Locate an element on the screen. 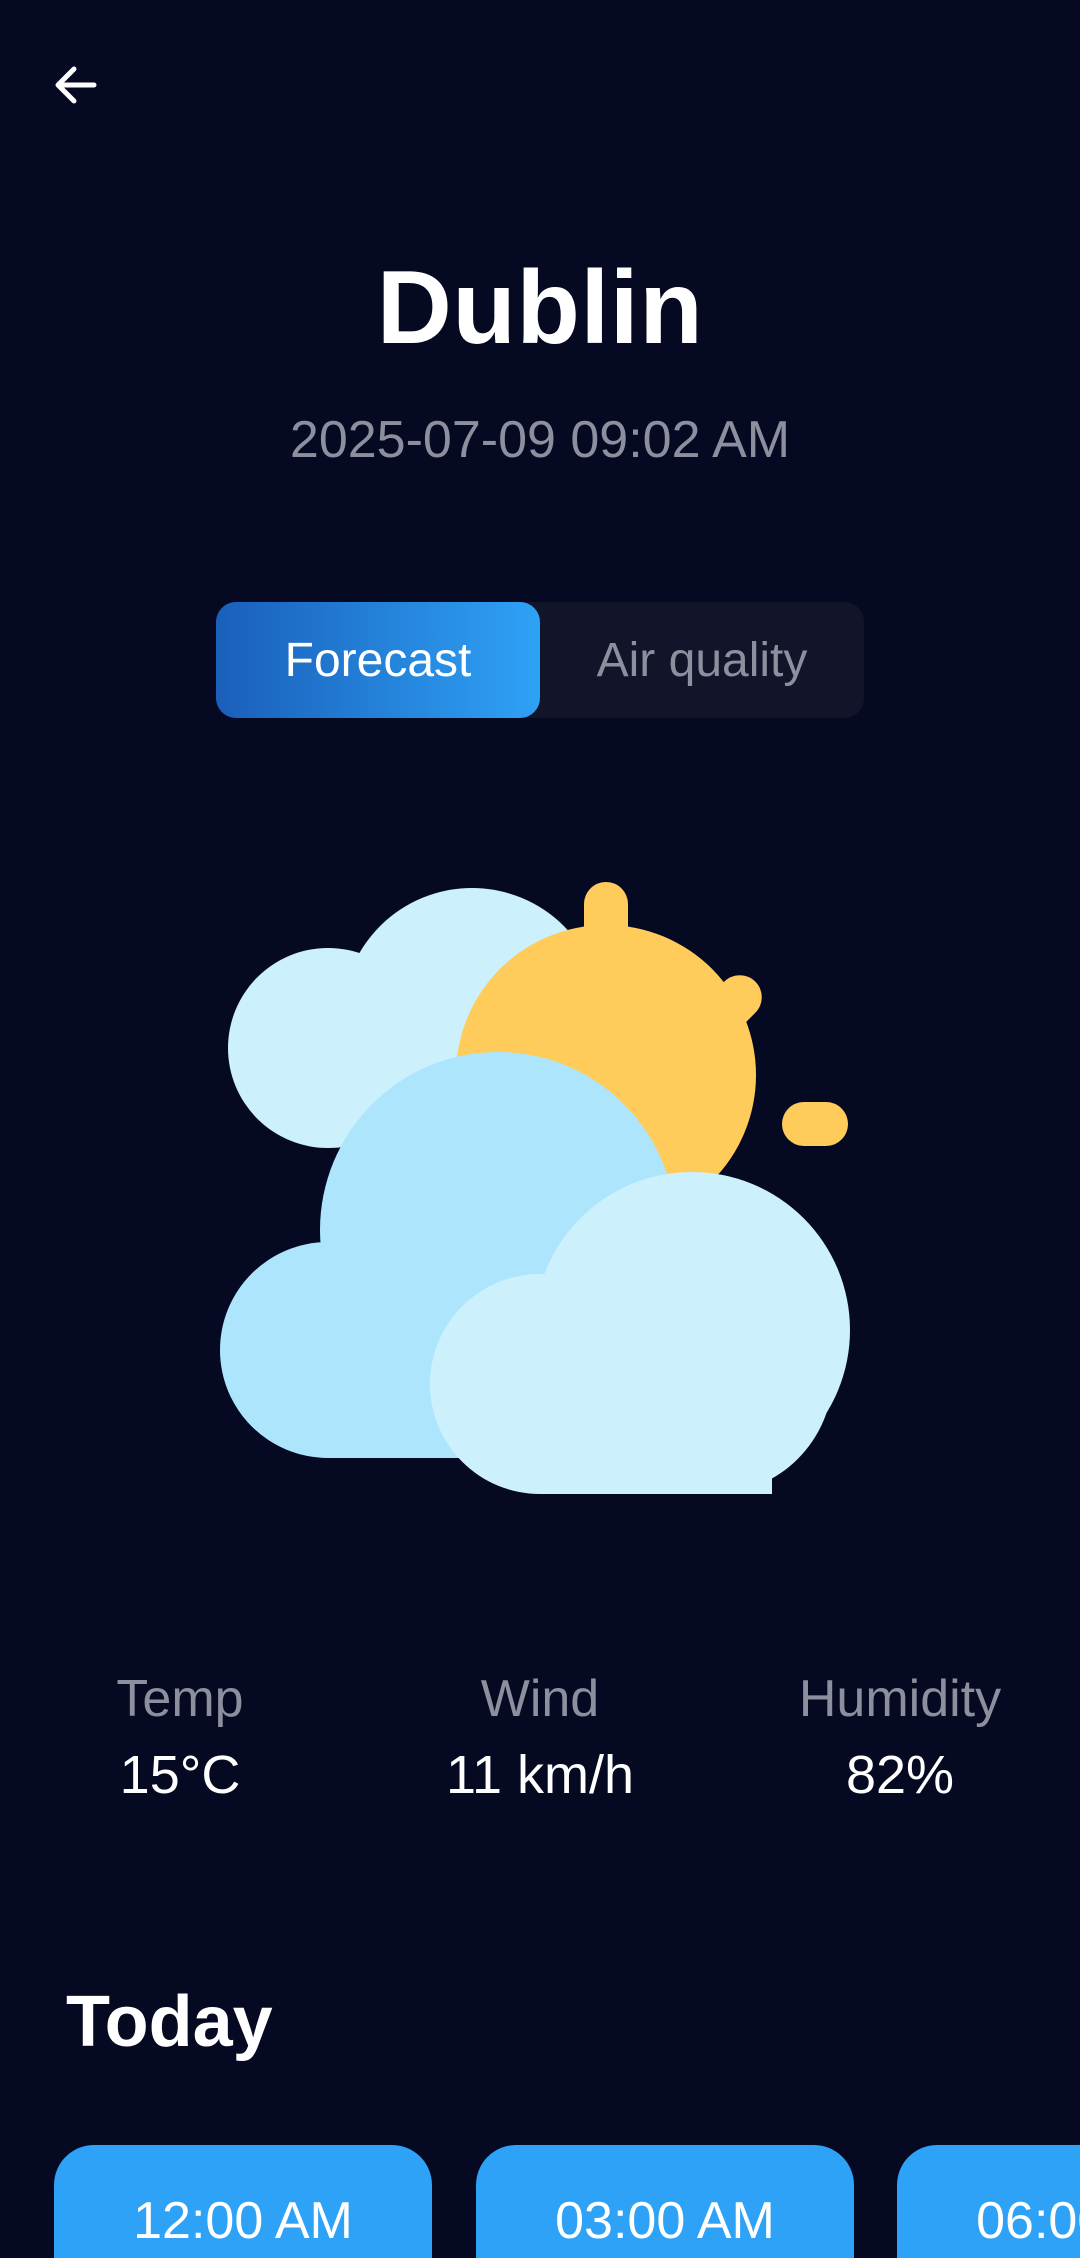 The width and height of the screenshot is (1080, 2258). hourly-forecast-list: 12:00 AM 03:00 AM 06:00 AM is located at coordinates (540, 2201).